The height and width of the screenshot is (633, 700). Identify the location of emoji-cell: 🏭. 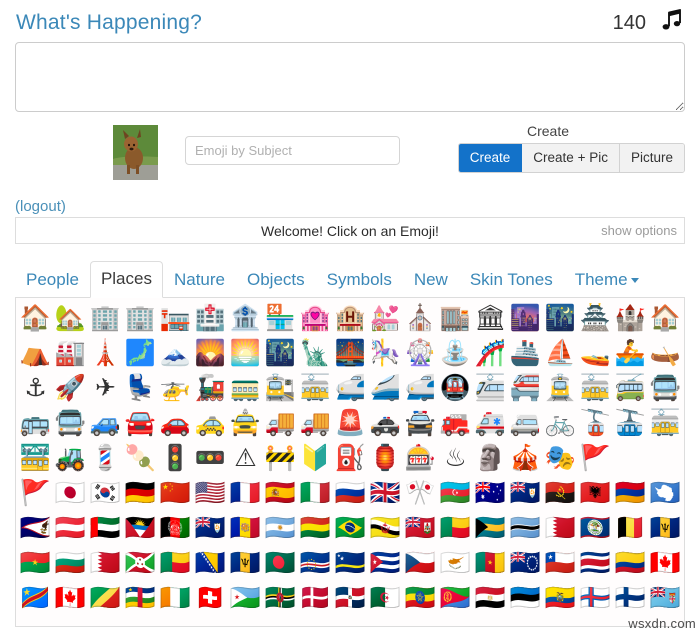
(70, 352).